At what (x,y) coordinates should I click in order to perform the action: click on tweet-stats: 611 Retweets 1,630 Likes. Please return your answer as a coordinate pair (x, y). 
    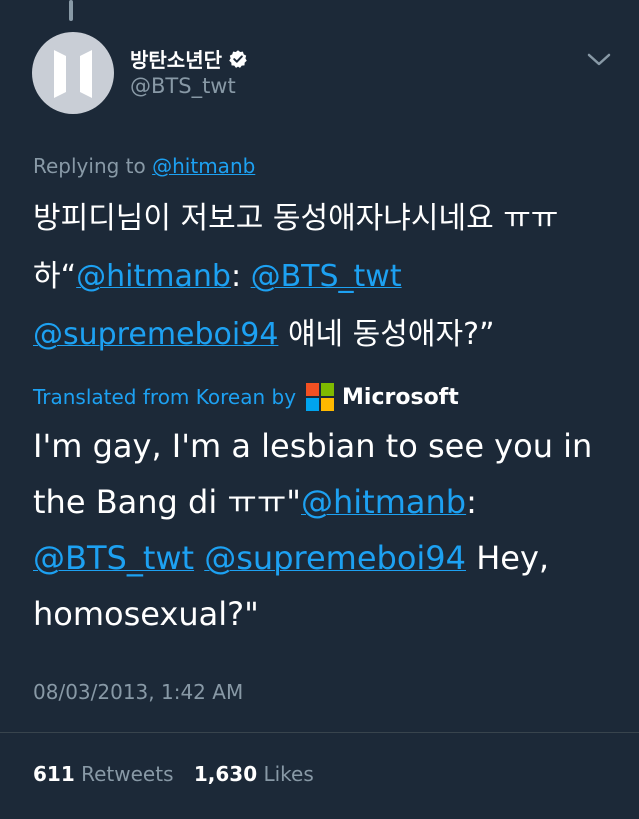
    Looking at the image, I should click on (180, 774).